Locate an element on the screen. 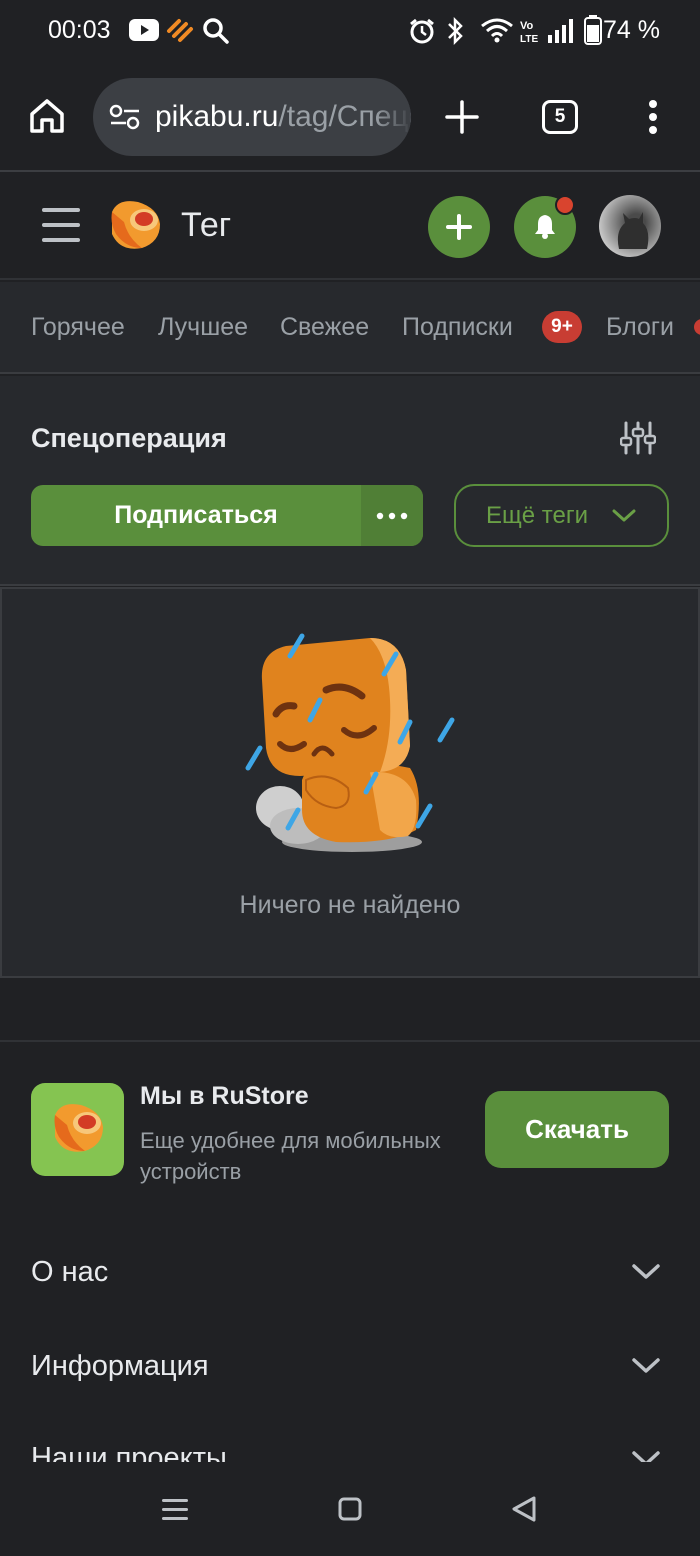  new-tab-icon is located at coordinates (462, 117).